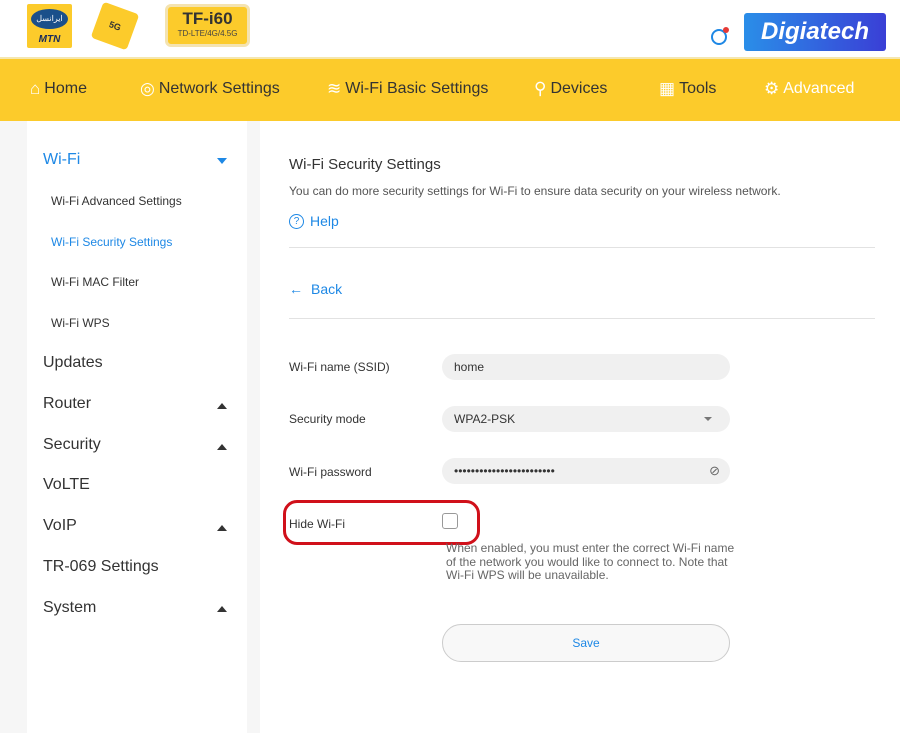 The image size is (900, 733). What do you see at coordinates (315, 289) in the screenshot?
I see `back-link: ← Back` at bounding box center [315, 289].